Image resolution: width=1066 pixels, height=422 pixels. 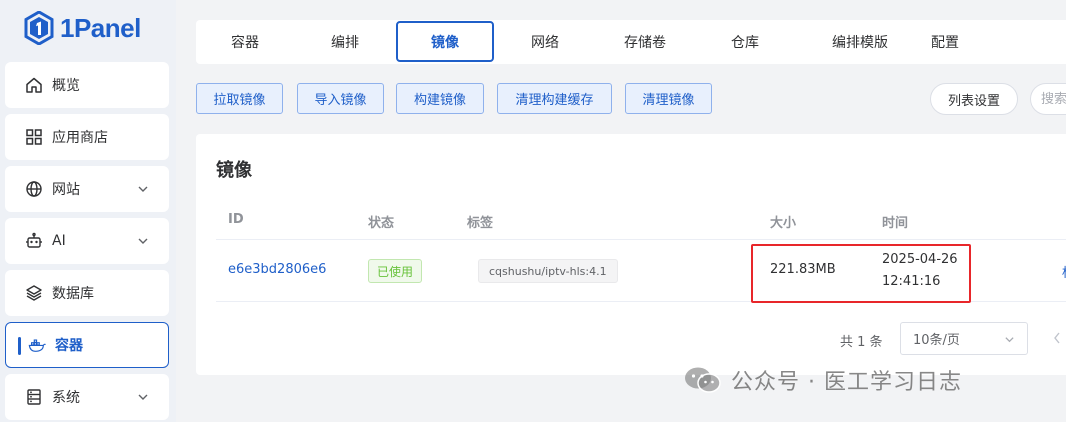 What do you see at coordinates (100, 27) in the screenshot?
I see `logo-text: 1Panel` at bounding box center [100, 27].